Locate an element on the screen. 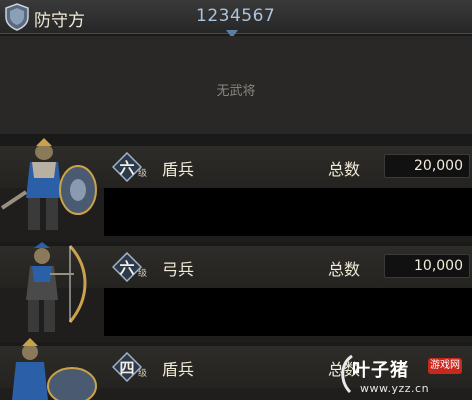 The height and width of the screenshot is (400, 472). total-value-box: 20,000 is located at coordinates (427, 166).